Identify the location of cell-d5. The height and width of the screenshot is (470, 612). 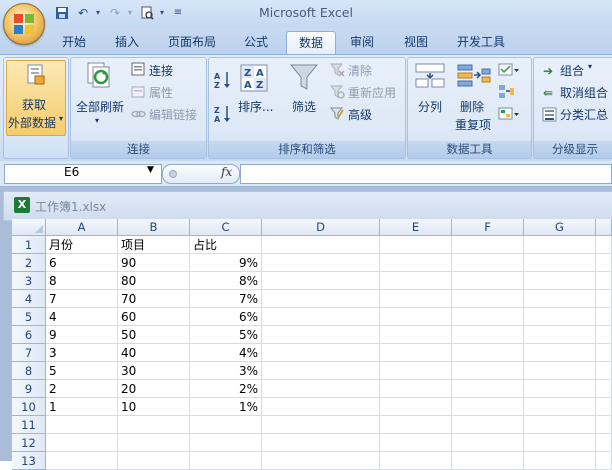
(321, 317).